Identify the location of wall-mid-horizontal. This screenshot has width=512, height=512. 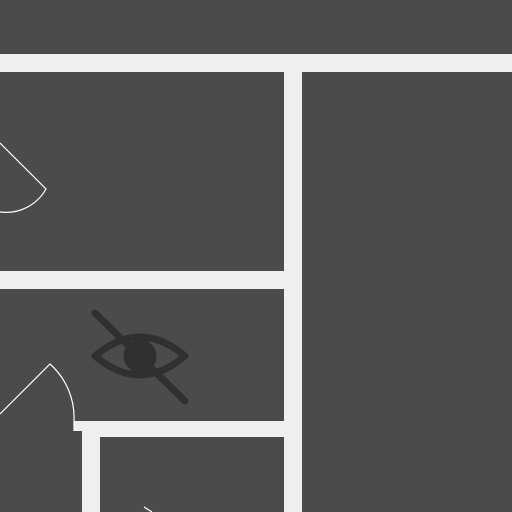
(142, 280).